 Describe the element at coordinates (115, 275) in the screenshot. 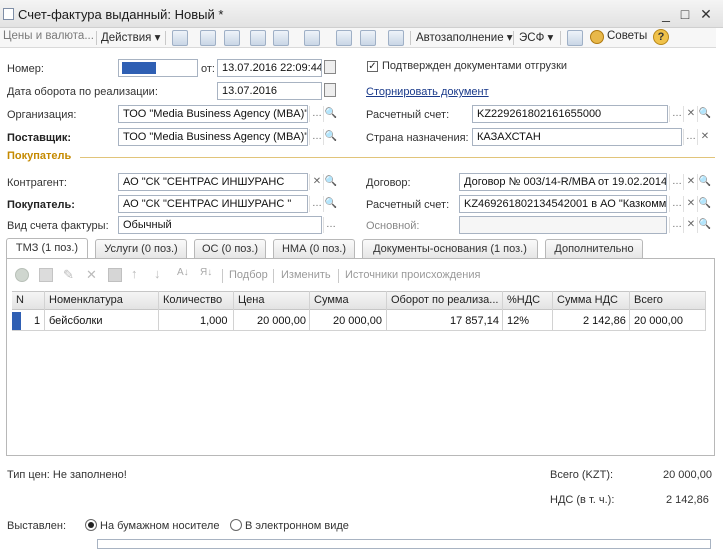

I see `save-icon` at that location.